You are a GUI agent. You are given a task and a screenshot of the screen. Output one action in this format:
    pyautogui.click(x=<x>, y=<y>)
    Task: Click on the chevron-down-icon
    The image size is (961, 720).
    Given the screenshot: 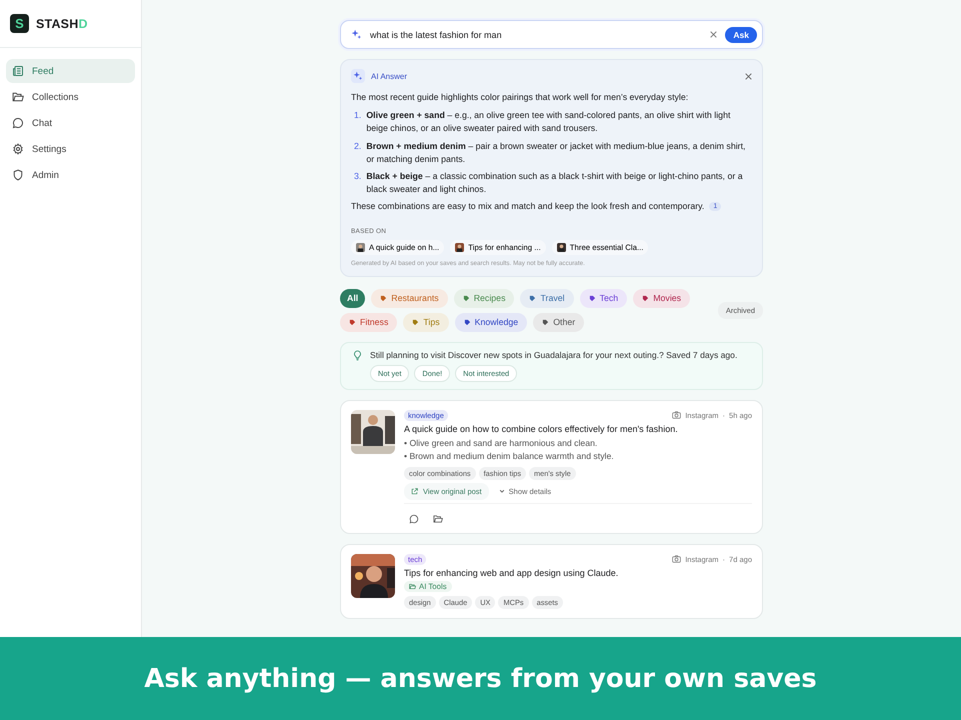 What is the action you would take?
    pyautogui.click(x=501, y=491)
    